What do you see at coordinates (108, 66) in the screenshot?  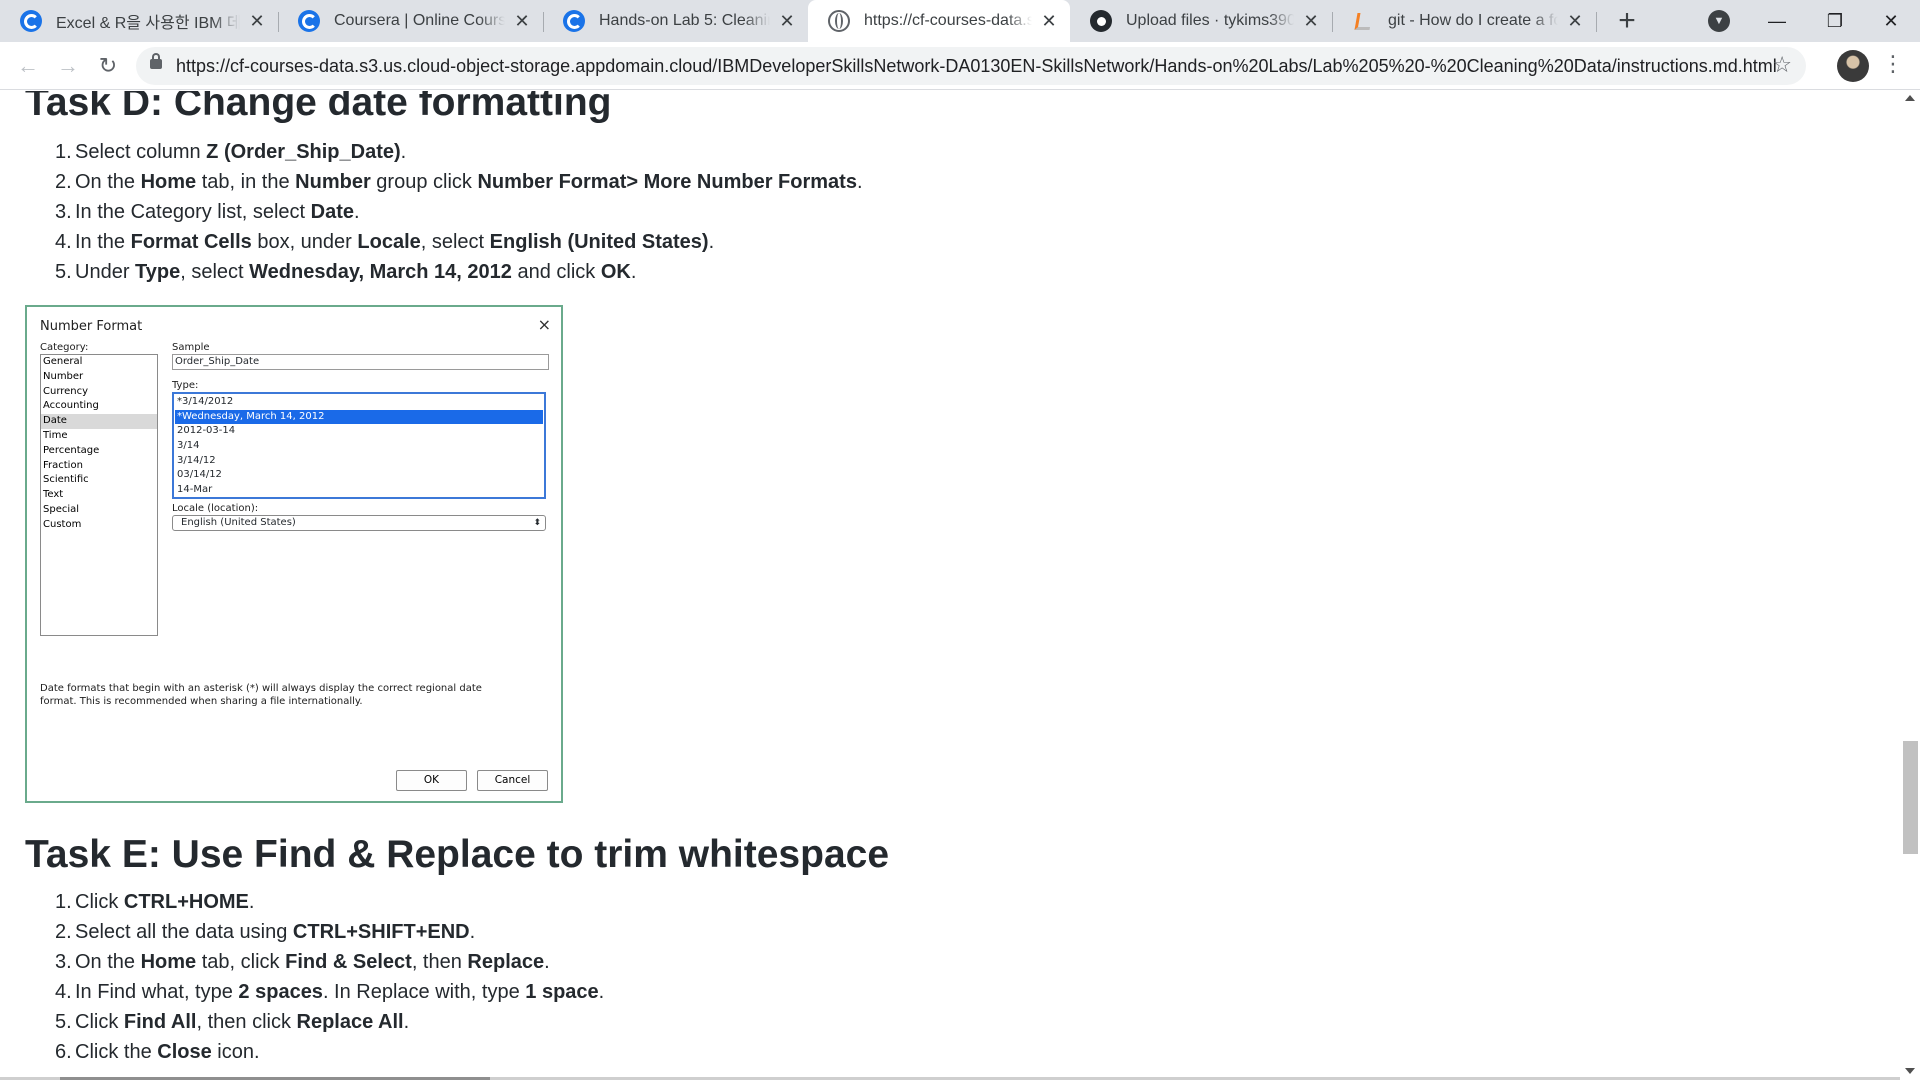 I see `reload-button: ↻` at bounding box center [108, 66].